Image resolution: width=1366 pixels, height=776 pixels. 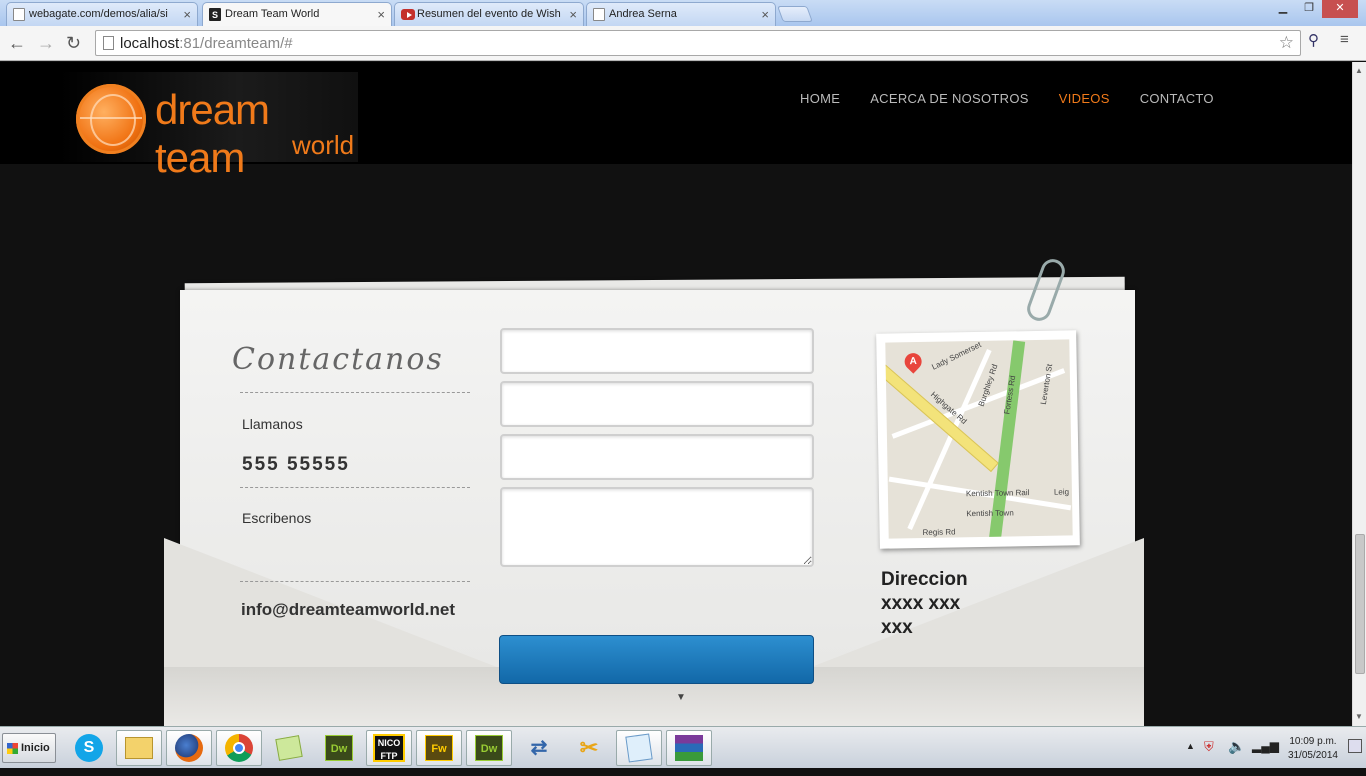 I want to click on map-label: Lady Somerset, so click(x=956, y=356).